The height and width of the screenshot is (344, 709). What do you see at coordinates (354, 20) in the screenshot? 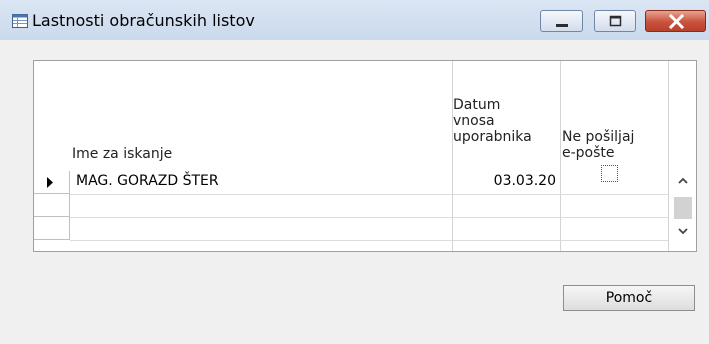
I see `title-bar: Lastnosti obračunskih listov` at bounding box center [354, 20].